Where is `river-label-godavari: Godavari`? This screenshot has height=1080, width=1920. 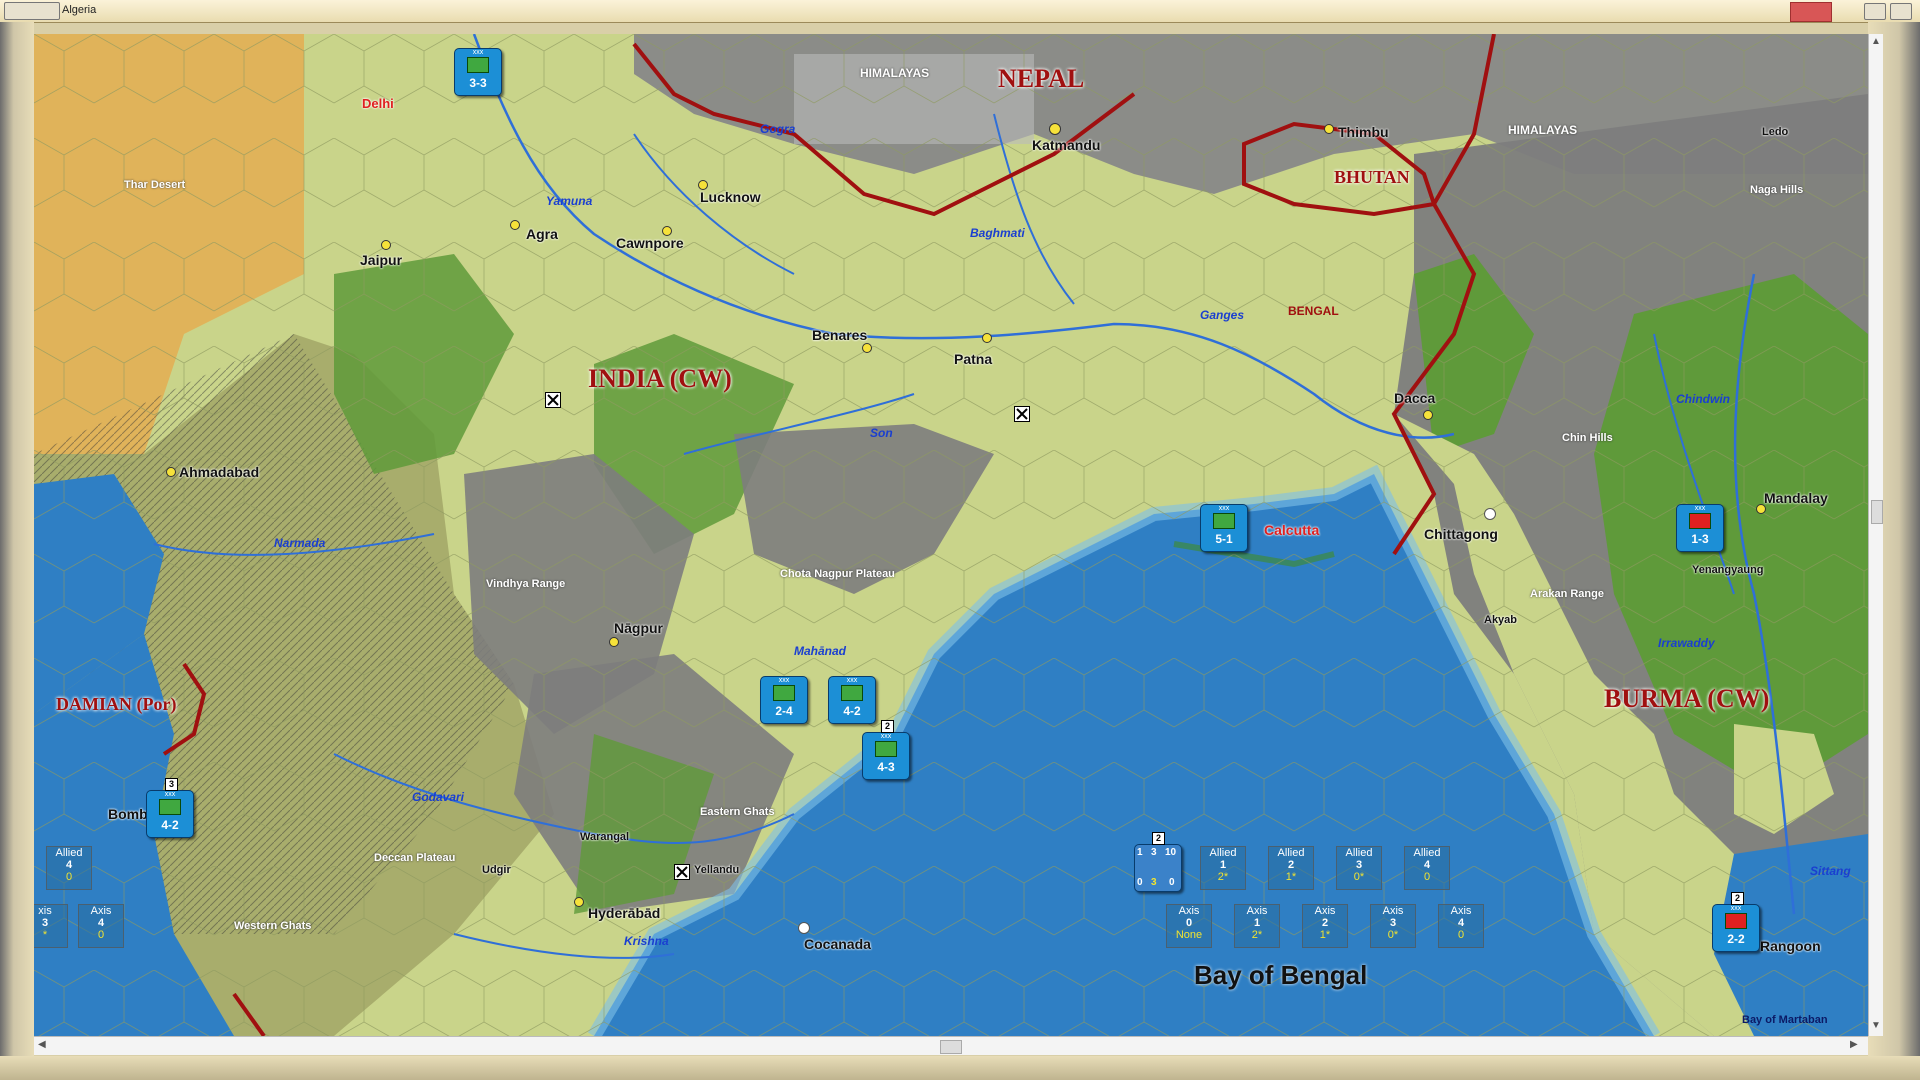 river-label-godavari: Godavari is located at coordinates (438, 797).